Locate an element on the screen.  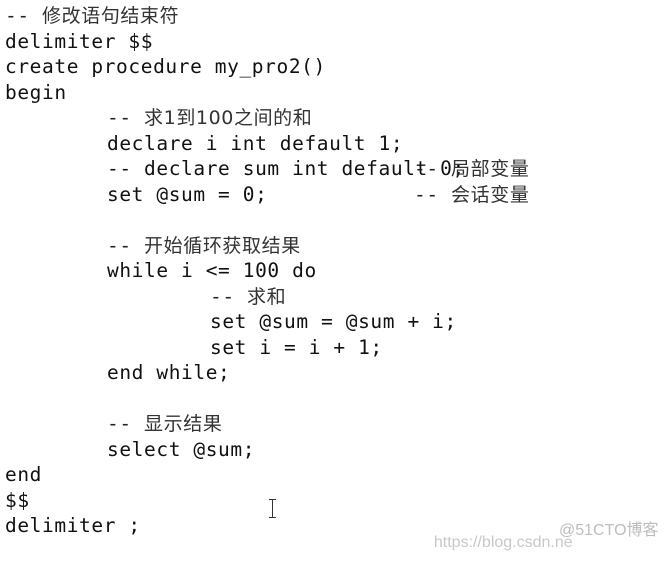
comment-text: 求1到100之间的和 is located at coordinates (228, 118).